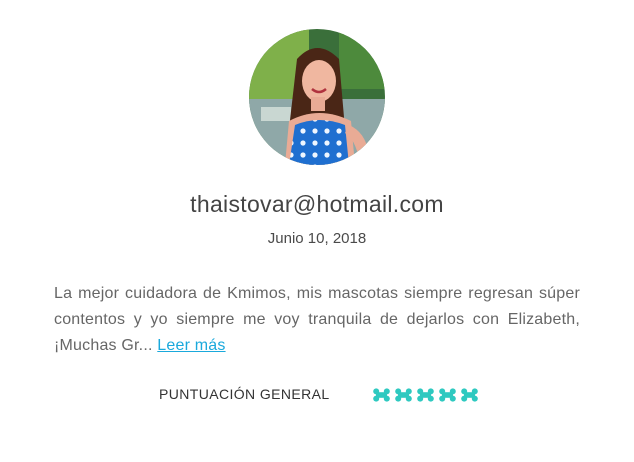  What do you see at coordinates (244, 394) in the screenshot?
I see `rating-label: PUNTUACIÓN GENERAL` at bounding box center [244, 394].